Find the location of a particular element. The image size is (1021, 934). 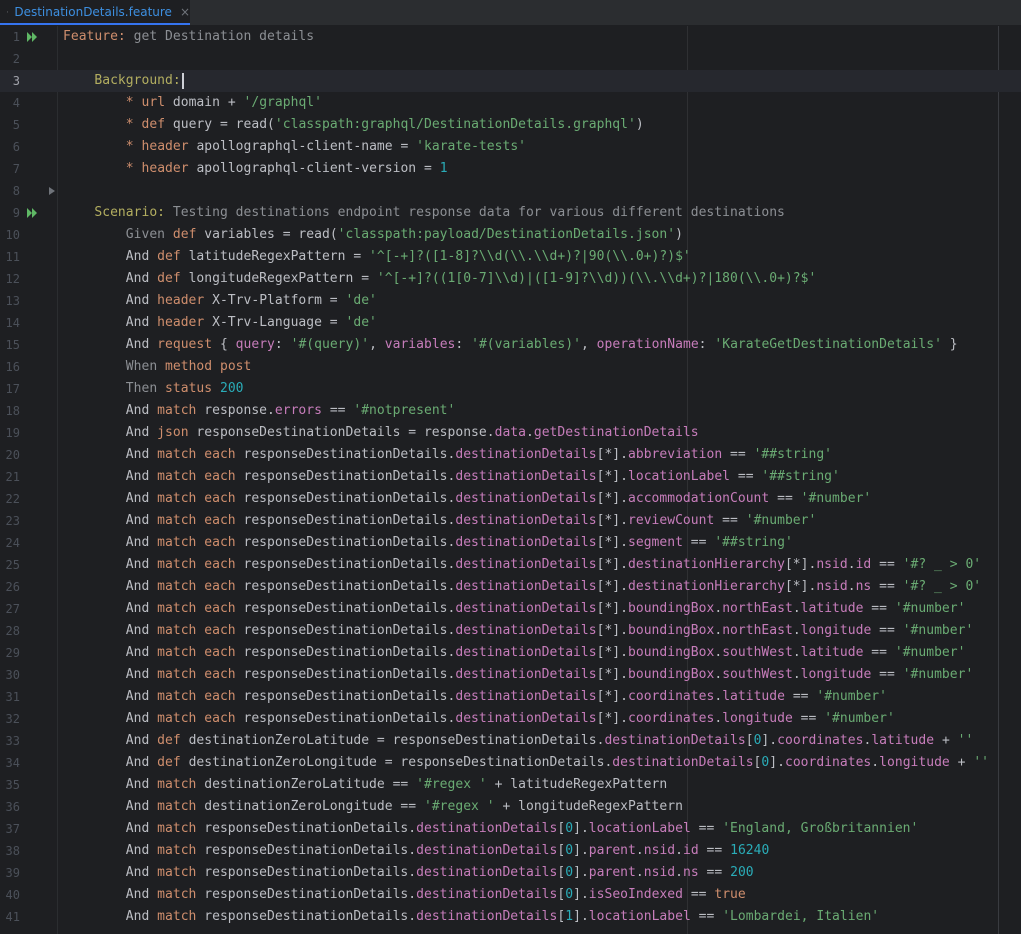

code-token: 0 is located at coordinates (569, 828).